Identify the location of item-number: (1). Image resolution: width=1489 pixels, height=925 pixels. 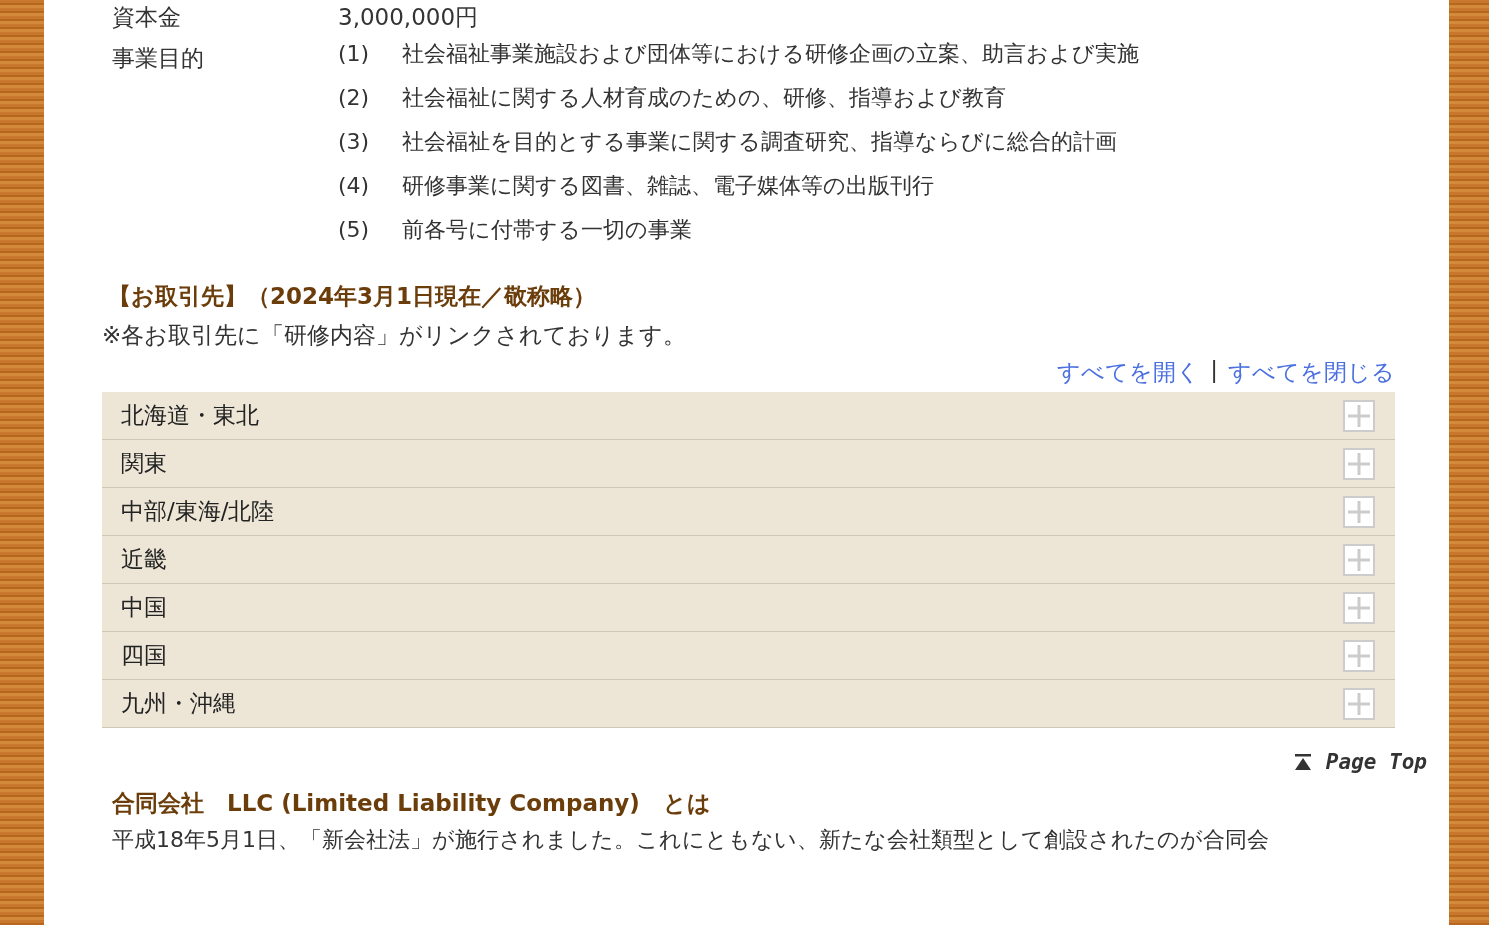
(354, 54).